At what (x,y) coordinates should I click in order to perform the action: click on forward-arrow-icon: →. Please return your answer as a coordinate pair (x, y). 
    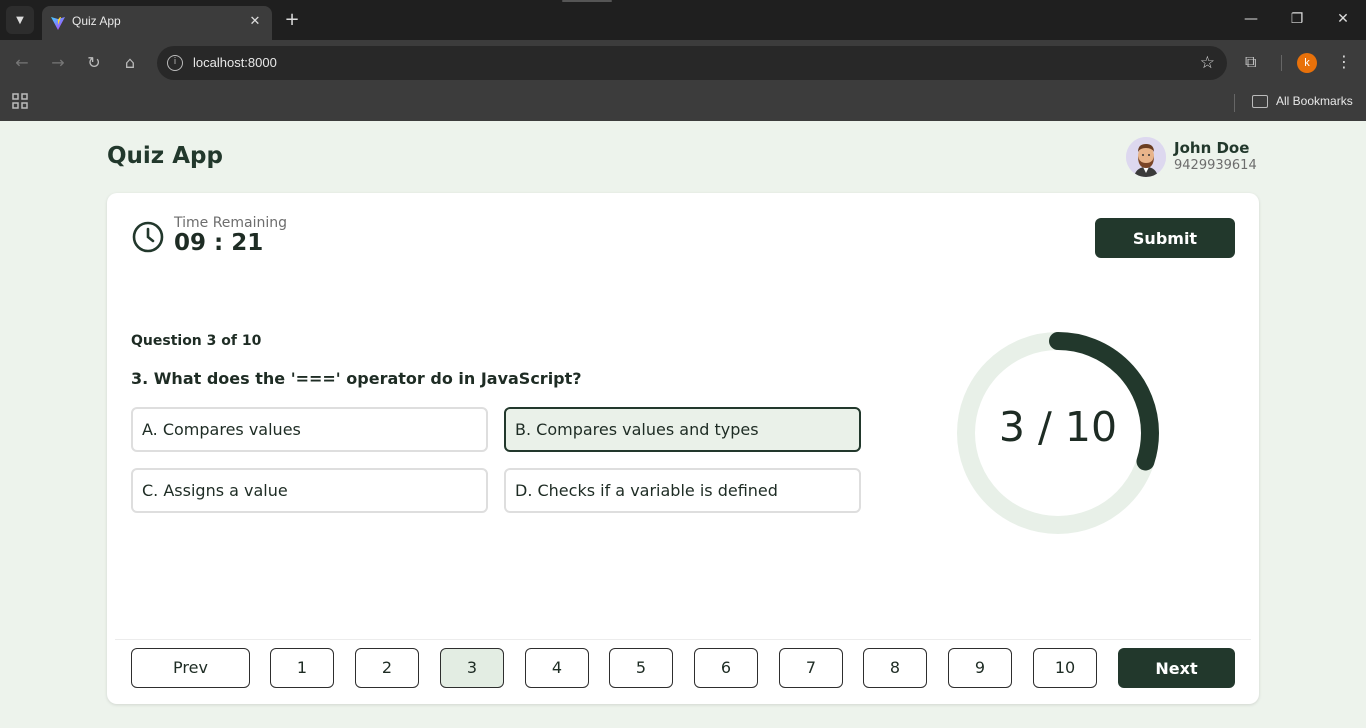
    Looking at the image, I should click on (58, 63).